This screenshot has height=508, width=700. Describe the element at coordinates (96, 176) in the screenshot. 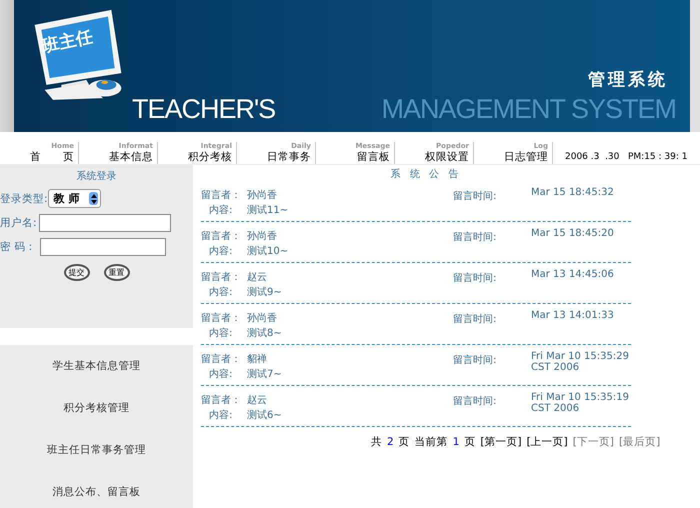

I see `panel-title: 系统登录` at that location.